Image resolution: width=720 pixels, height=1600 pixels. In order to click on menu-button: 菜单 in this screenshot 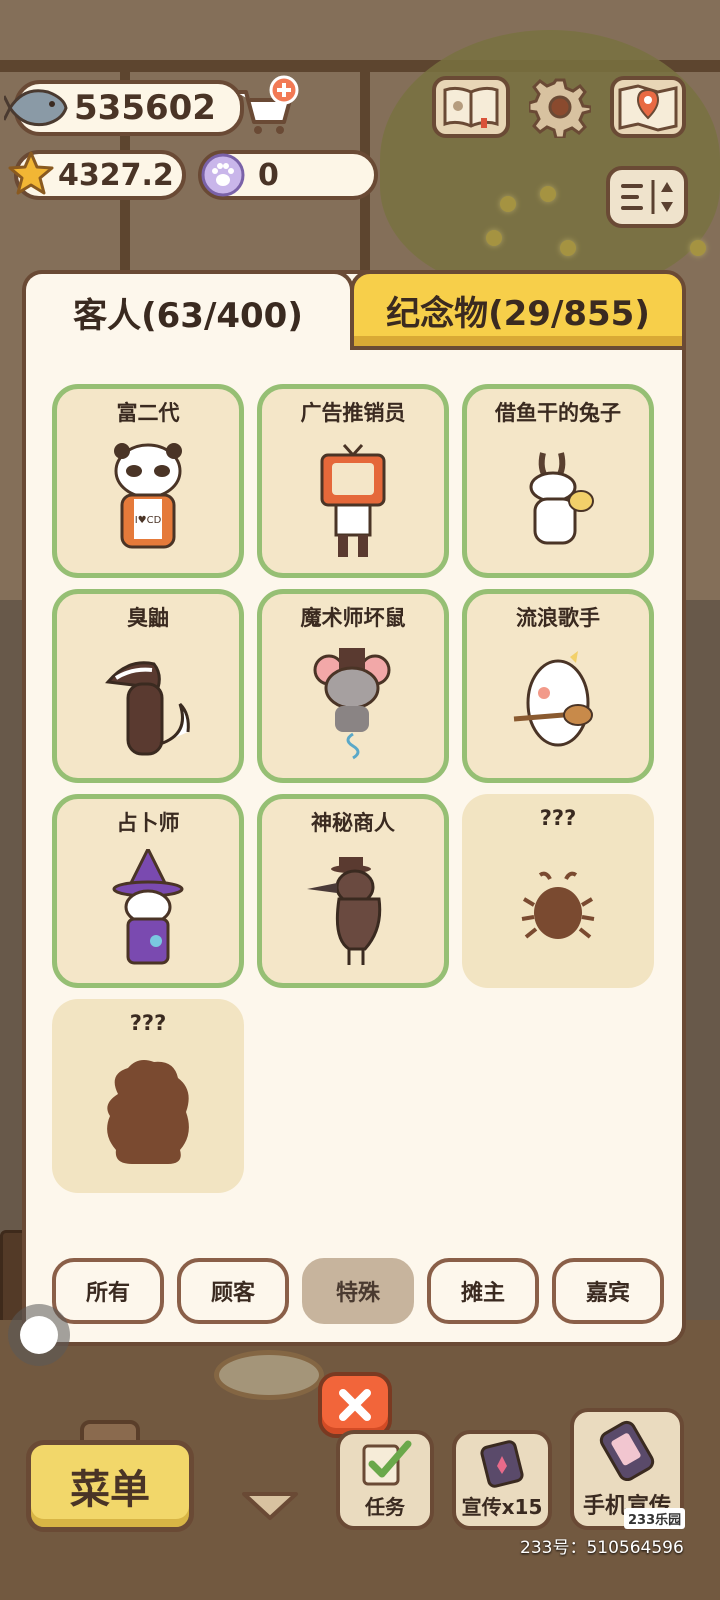, I will do `click(110, 1486)`.